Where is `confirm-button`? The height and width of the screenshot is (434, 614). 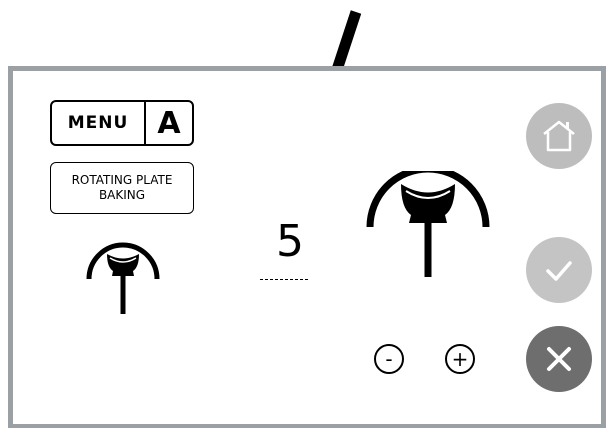
confirm-button is located at coordinates (559, 270).